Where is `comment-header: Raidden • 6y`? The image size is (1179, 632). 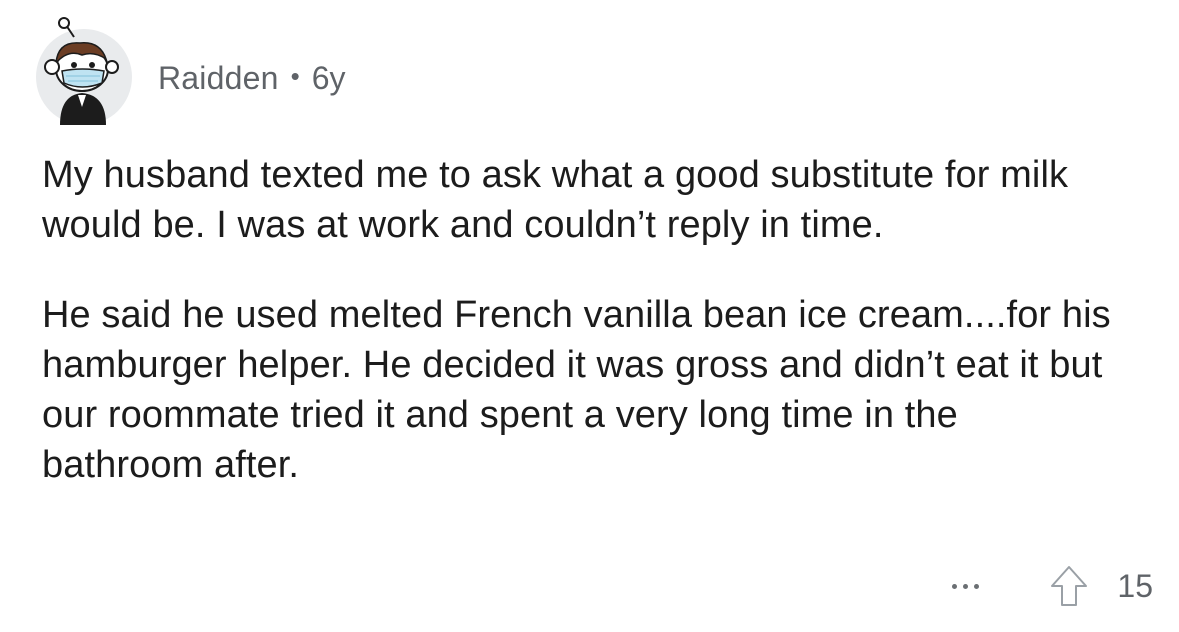 comment-header: Raidden • 6y is located at coordinates (187, 70).